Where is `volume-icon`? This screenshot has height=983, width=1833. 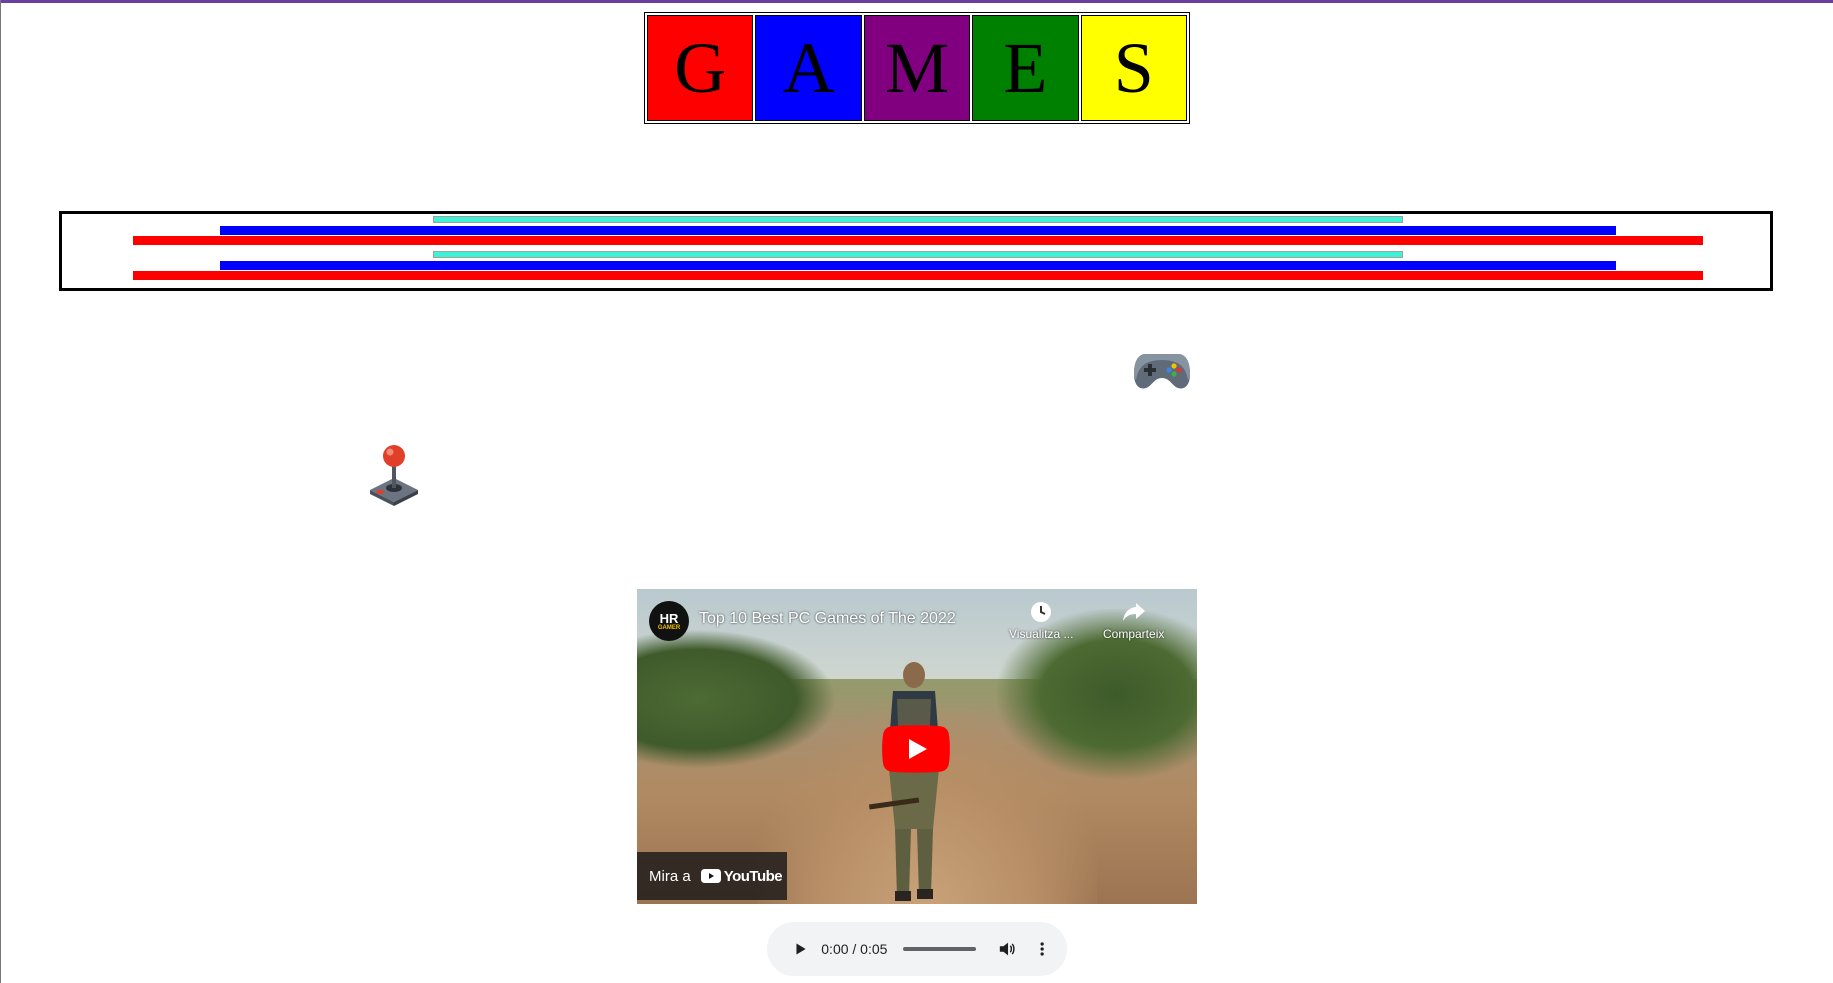 volume-icon is located at coordinates (1007, 949).